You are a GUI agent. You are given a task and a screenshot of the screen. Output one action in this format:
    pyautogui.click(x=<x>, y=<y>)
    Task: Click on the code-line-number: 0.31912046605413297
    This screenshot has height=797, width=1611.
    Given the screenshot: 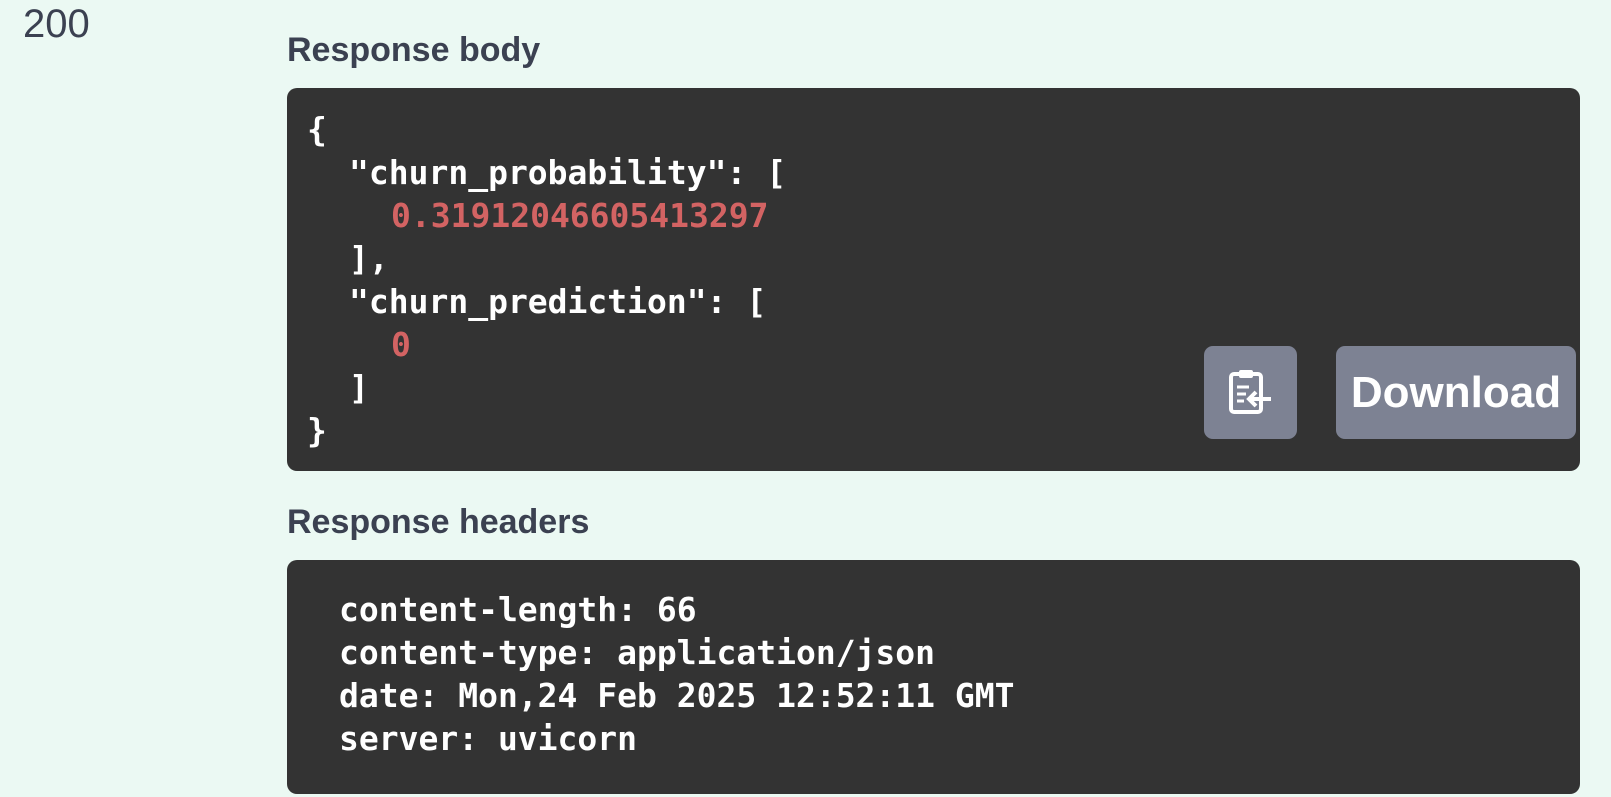 What is the action you would take?
    pyautogui.click(x=580, y=215)
    